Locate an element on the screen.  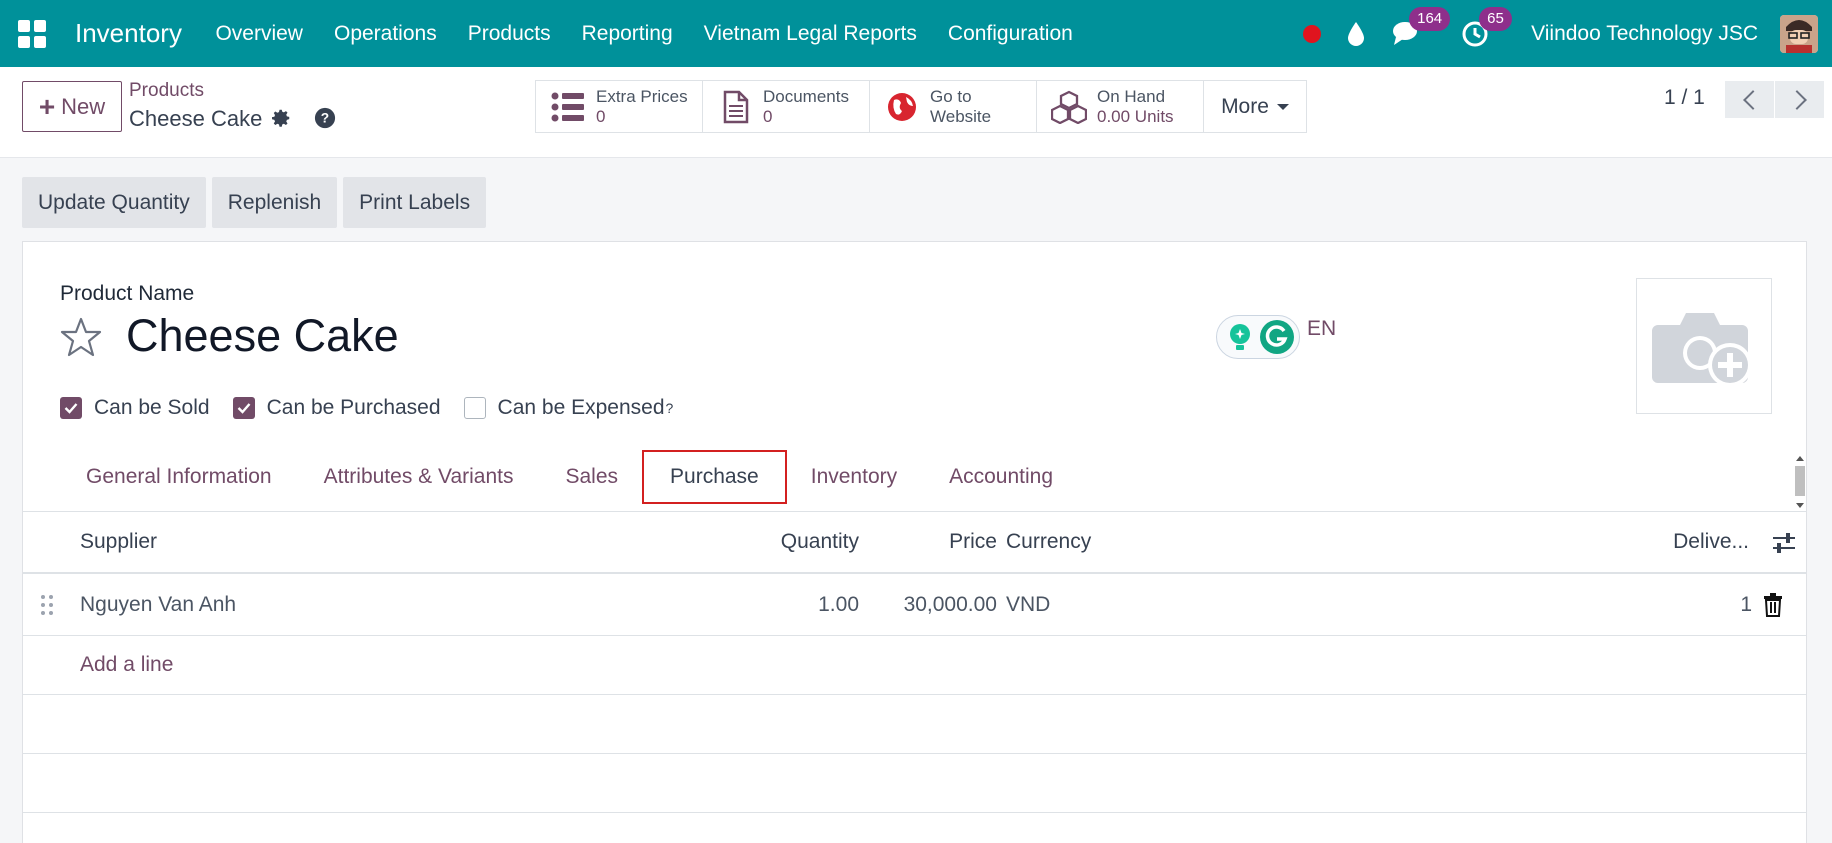
cell-currency: VND is located at coordinates (1028, 605).